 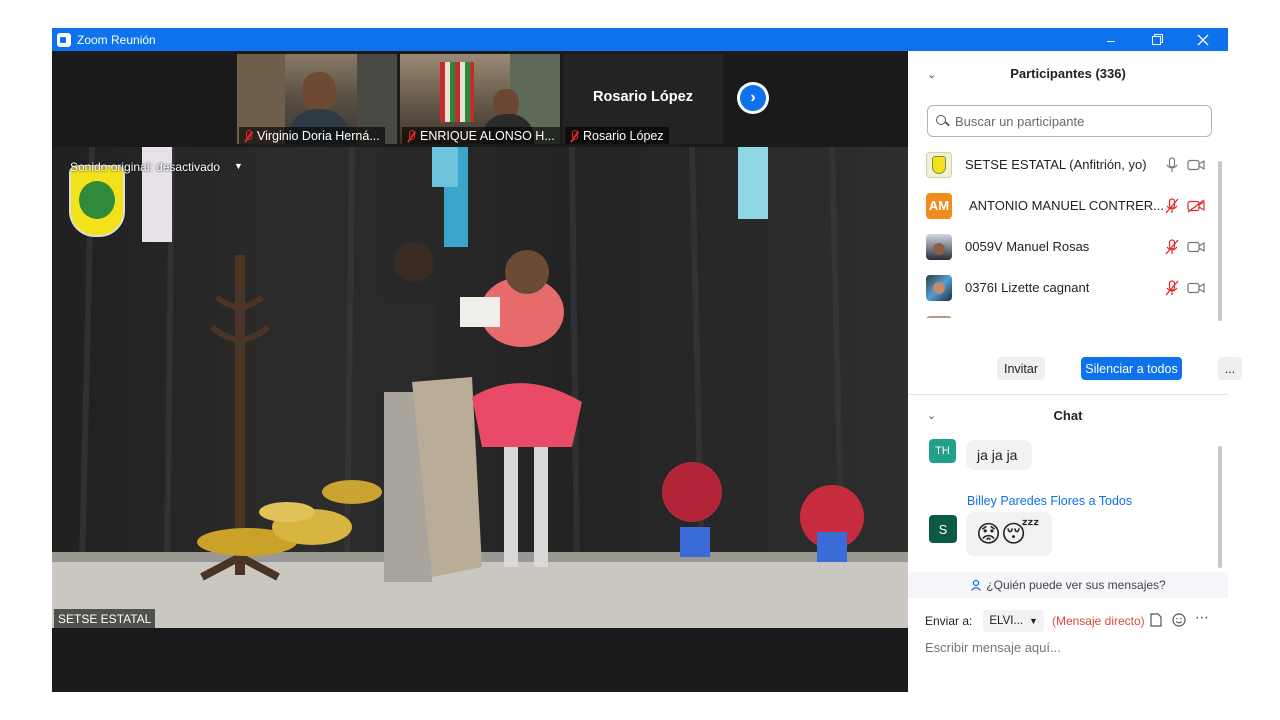 I want to click on participant-row: SETSE ESTATAL (Anfitrión, yo), so click(x=1063, y=164).